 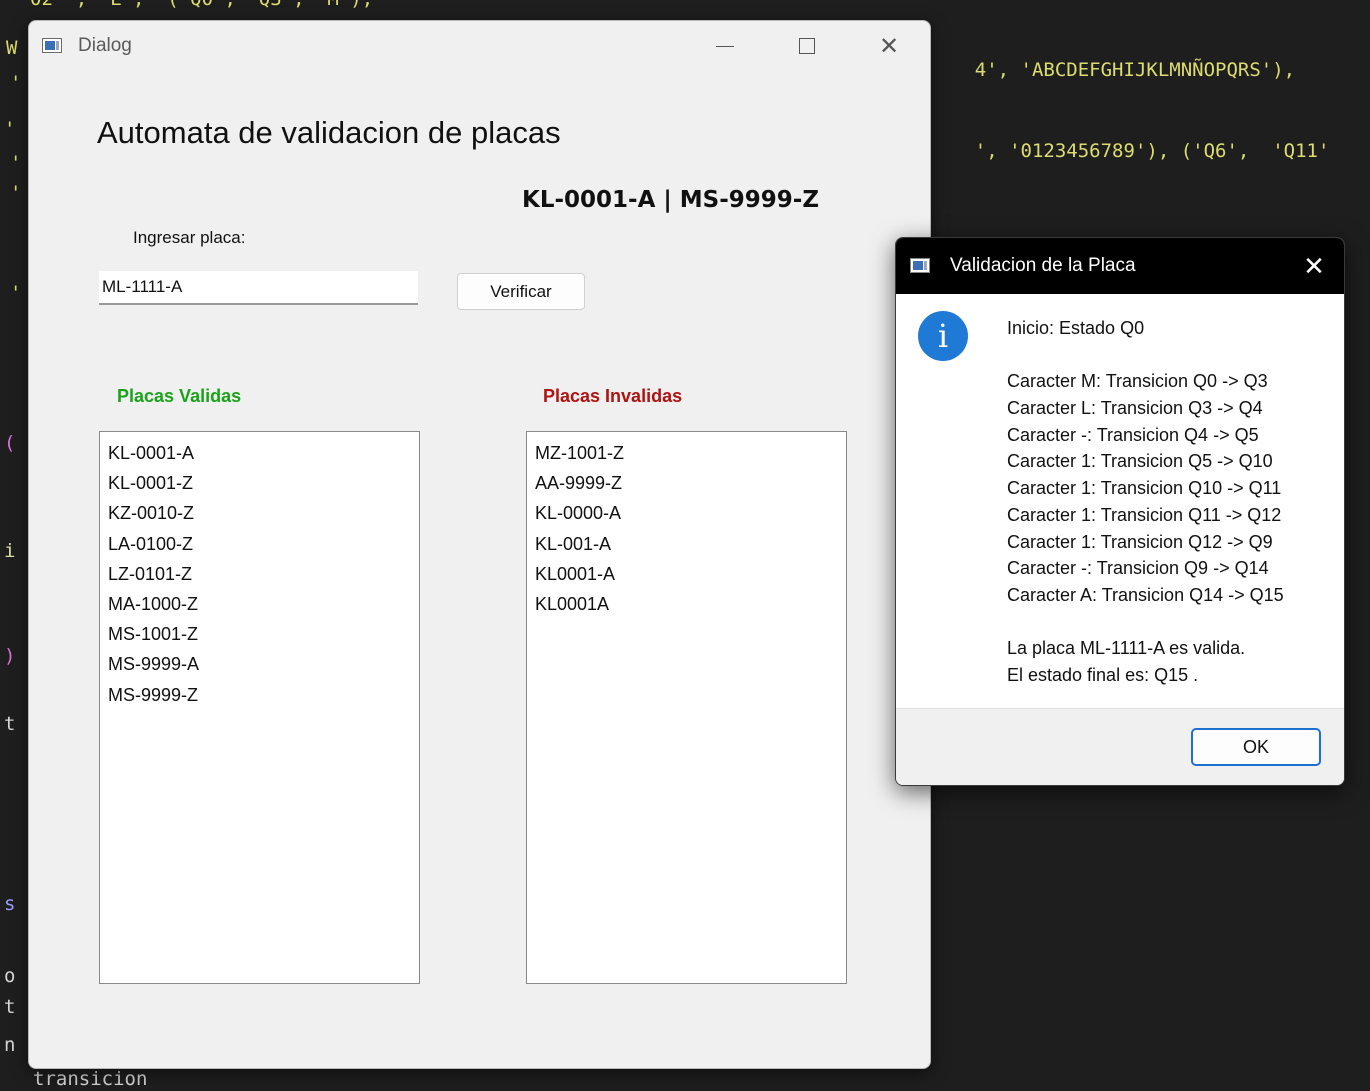 I want to click on code-line-3: ', '0123456789'), ('Q6', 'Q11', so click(x=1129, y=151).